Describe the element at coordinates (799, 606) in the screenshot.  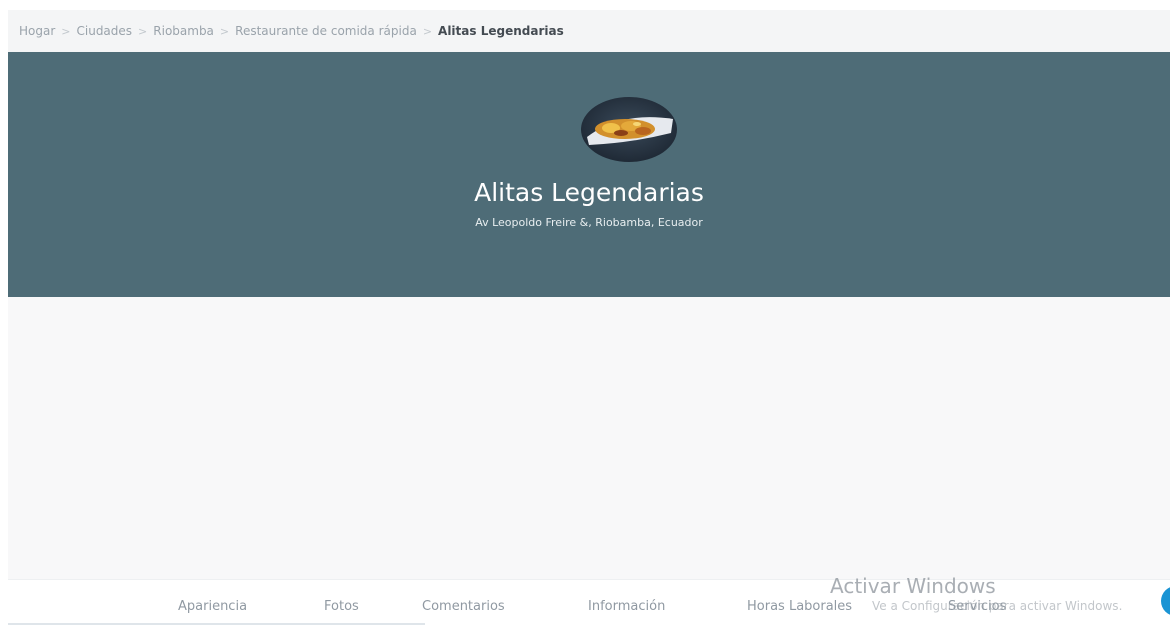
I see `tab-horas-laborales: Horas Laborales` at that location.